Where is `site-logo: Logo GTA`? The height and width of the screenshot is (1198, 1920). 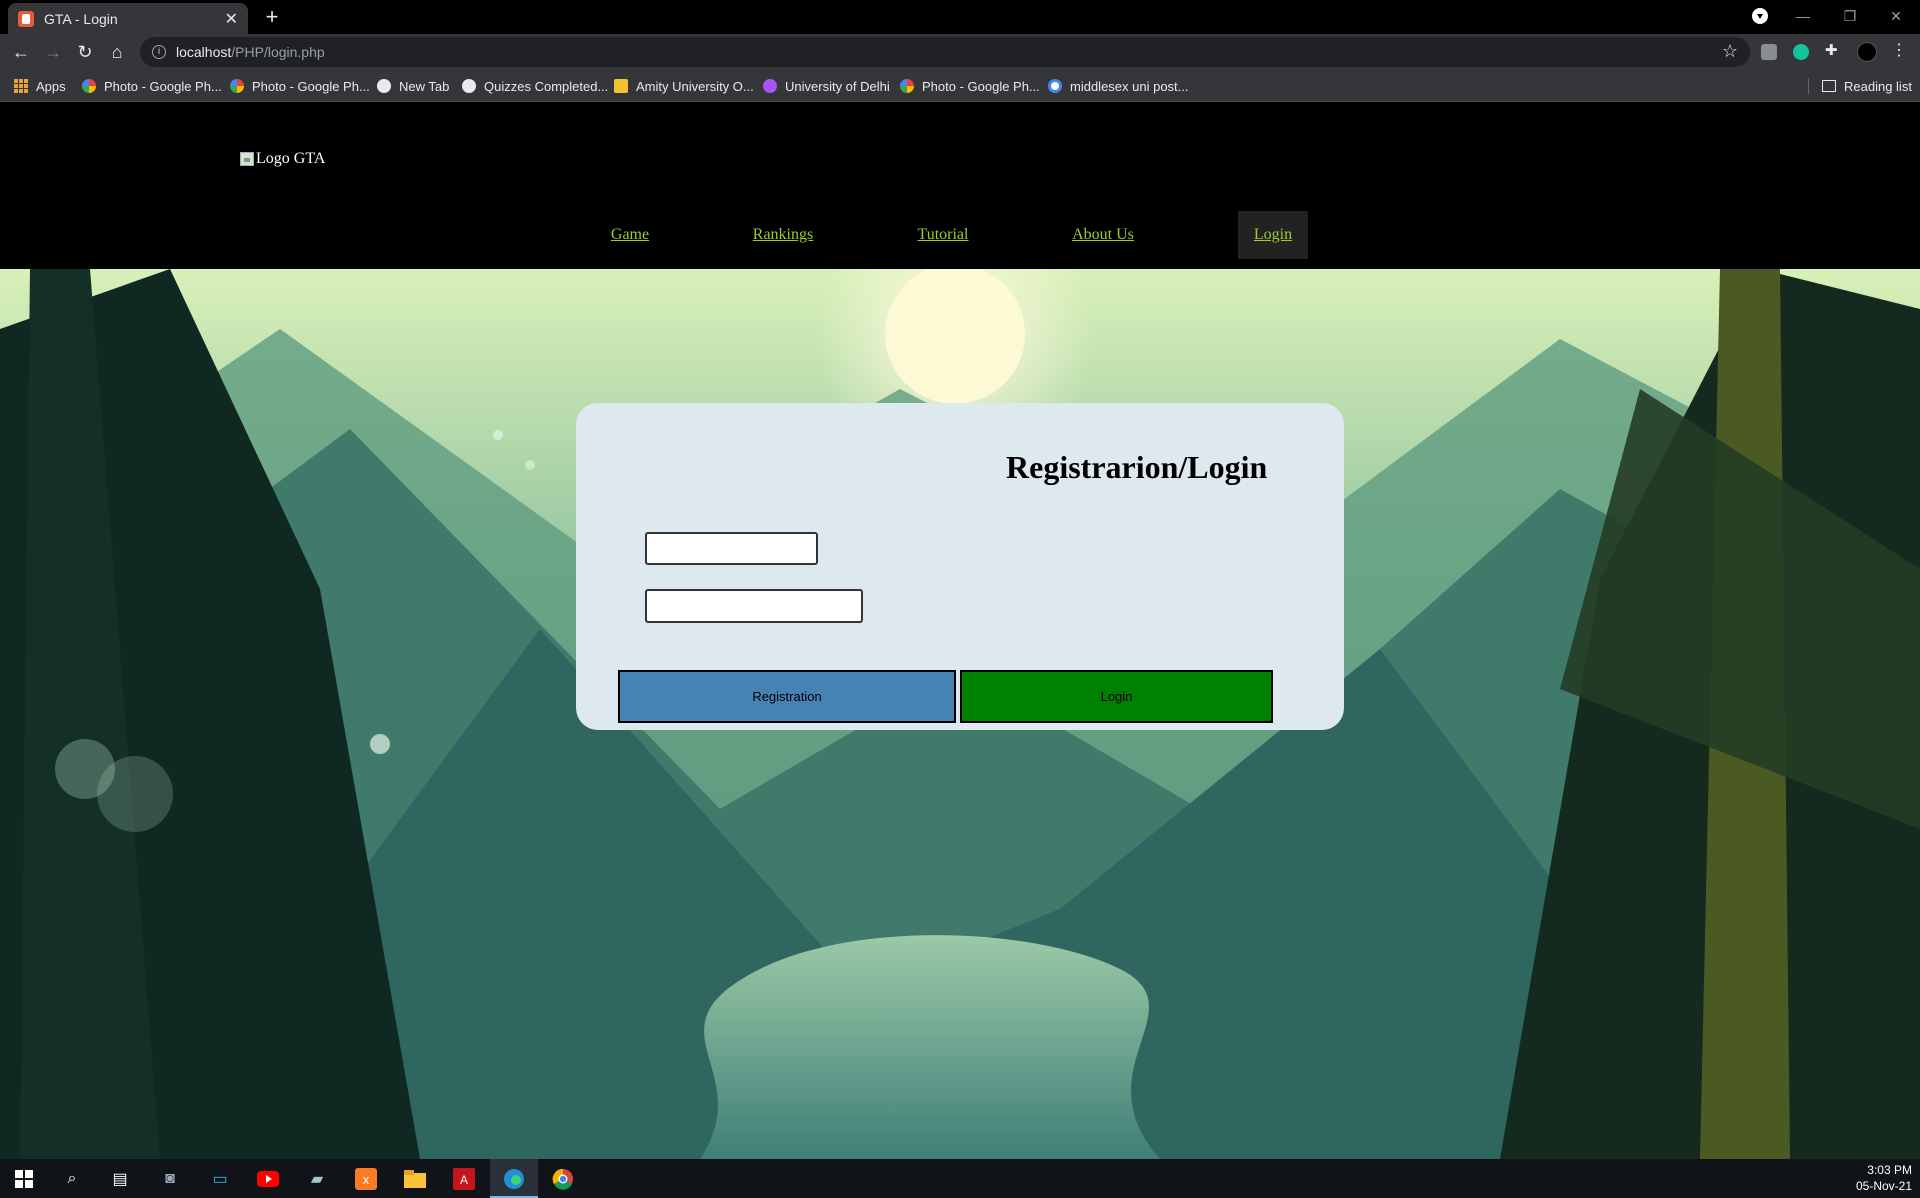
site-logo: Logo GTA is located at coordinates (282, 159).